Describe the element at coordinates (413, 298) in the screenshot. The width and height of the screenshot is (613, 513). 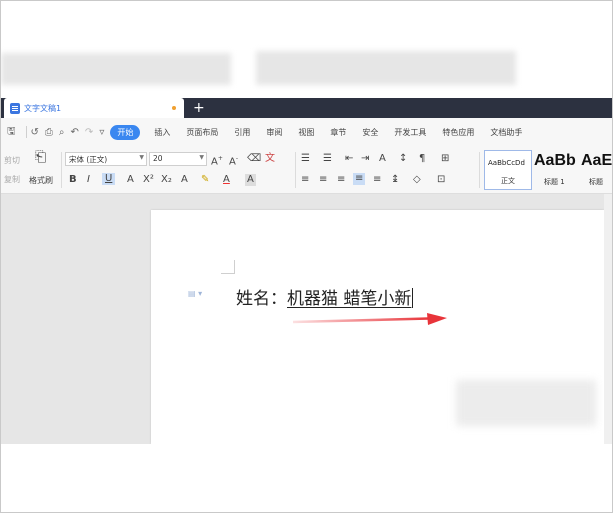
I see `text-caret` at that location.